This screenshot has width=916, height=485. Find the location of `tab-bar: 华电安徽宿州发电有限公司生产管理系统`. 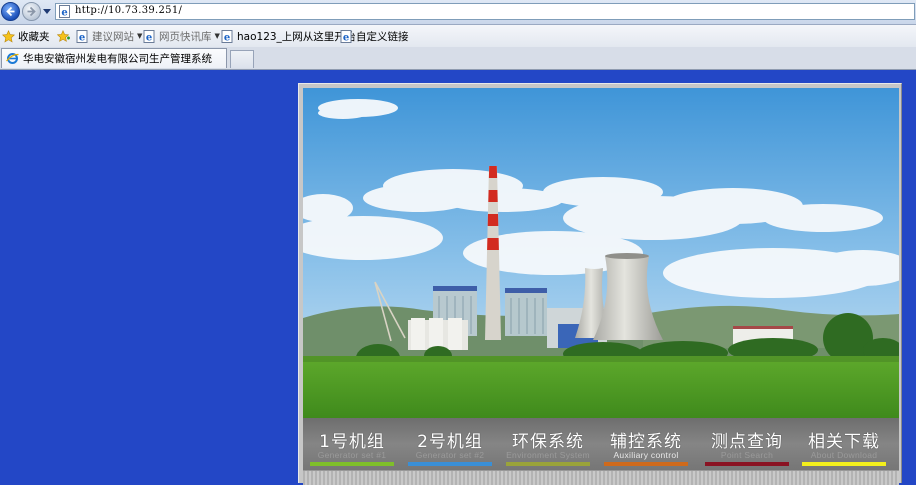

tab-bar: 华电安徽宿州发电有限公司生产管理系统 is located at coordinates (458, 58).